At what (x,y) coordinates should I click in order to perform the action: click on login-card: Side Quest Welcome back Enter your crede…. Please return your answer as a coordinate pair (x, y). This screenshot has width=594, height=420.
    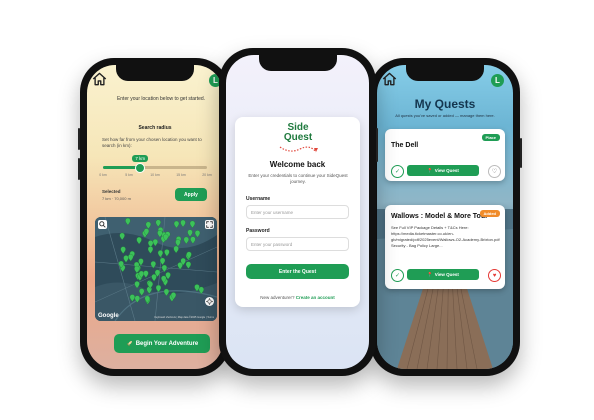
    Looking at the image, I should click on (297, 212).